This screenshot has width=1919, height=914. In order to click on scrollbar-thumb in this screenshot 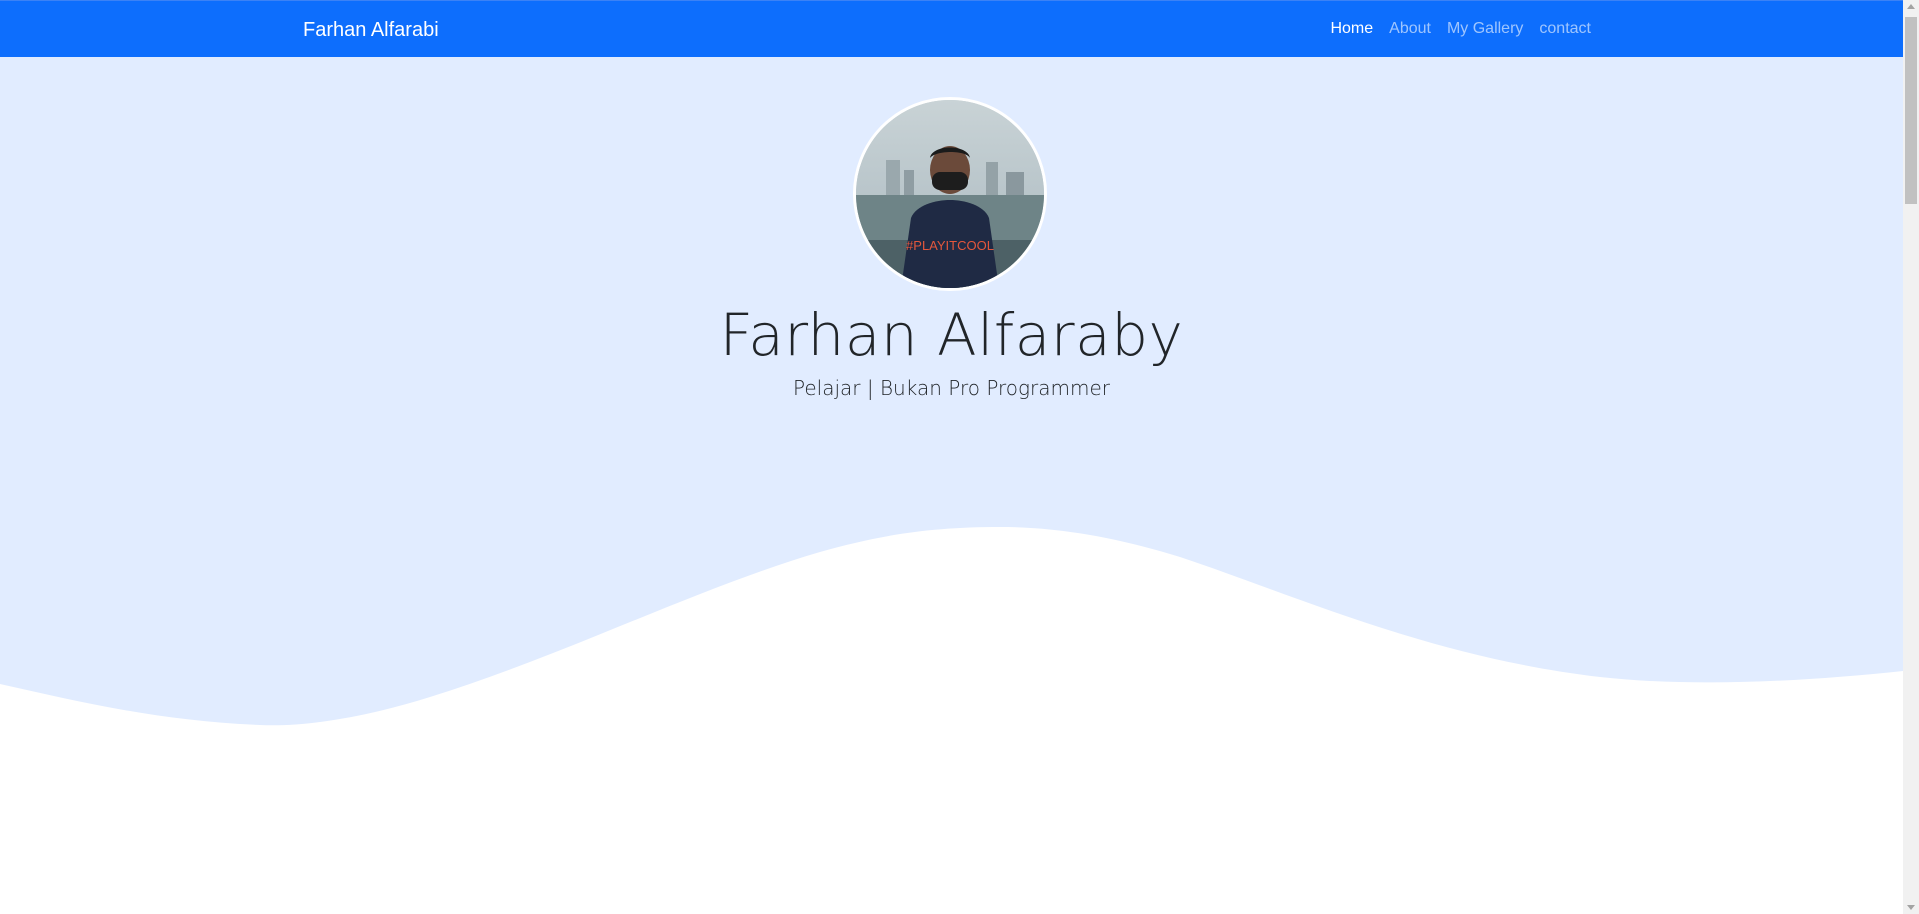, I will do `click(1911, 110)`.